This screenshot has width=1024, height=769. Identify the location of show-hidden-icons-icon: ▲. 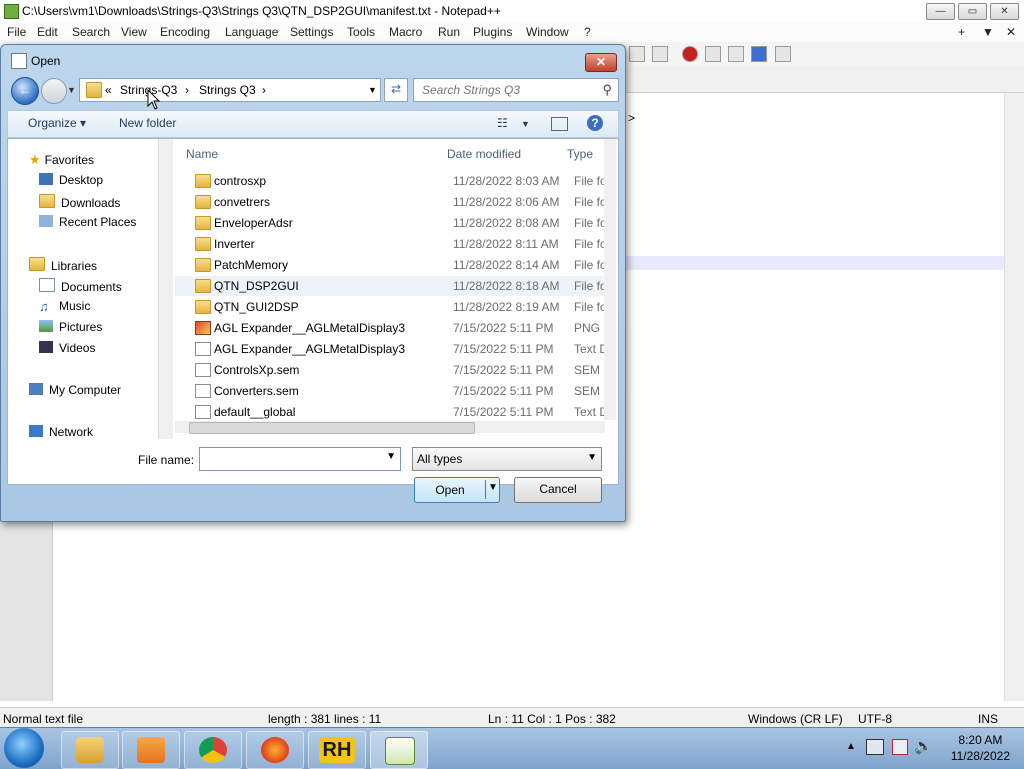
(851, 746).